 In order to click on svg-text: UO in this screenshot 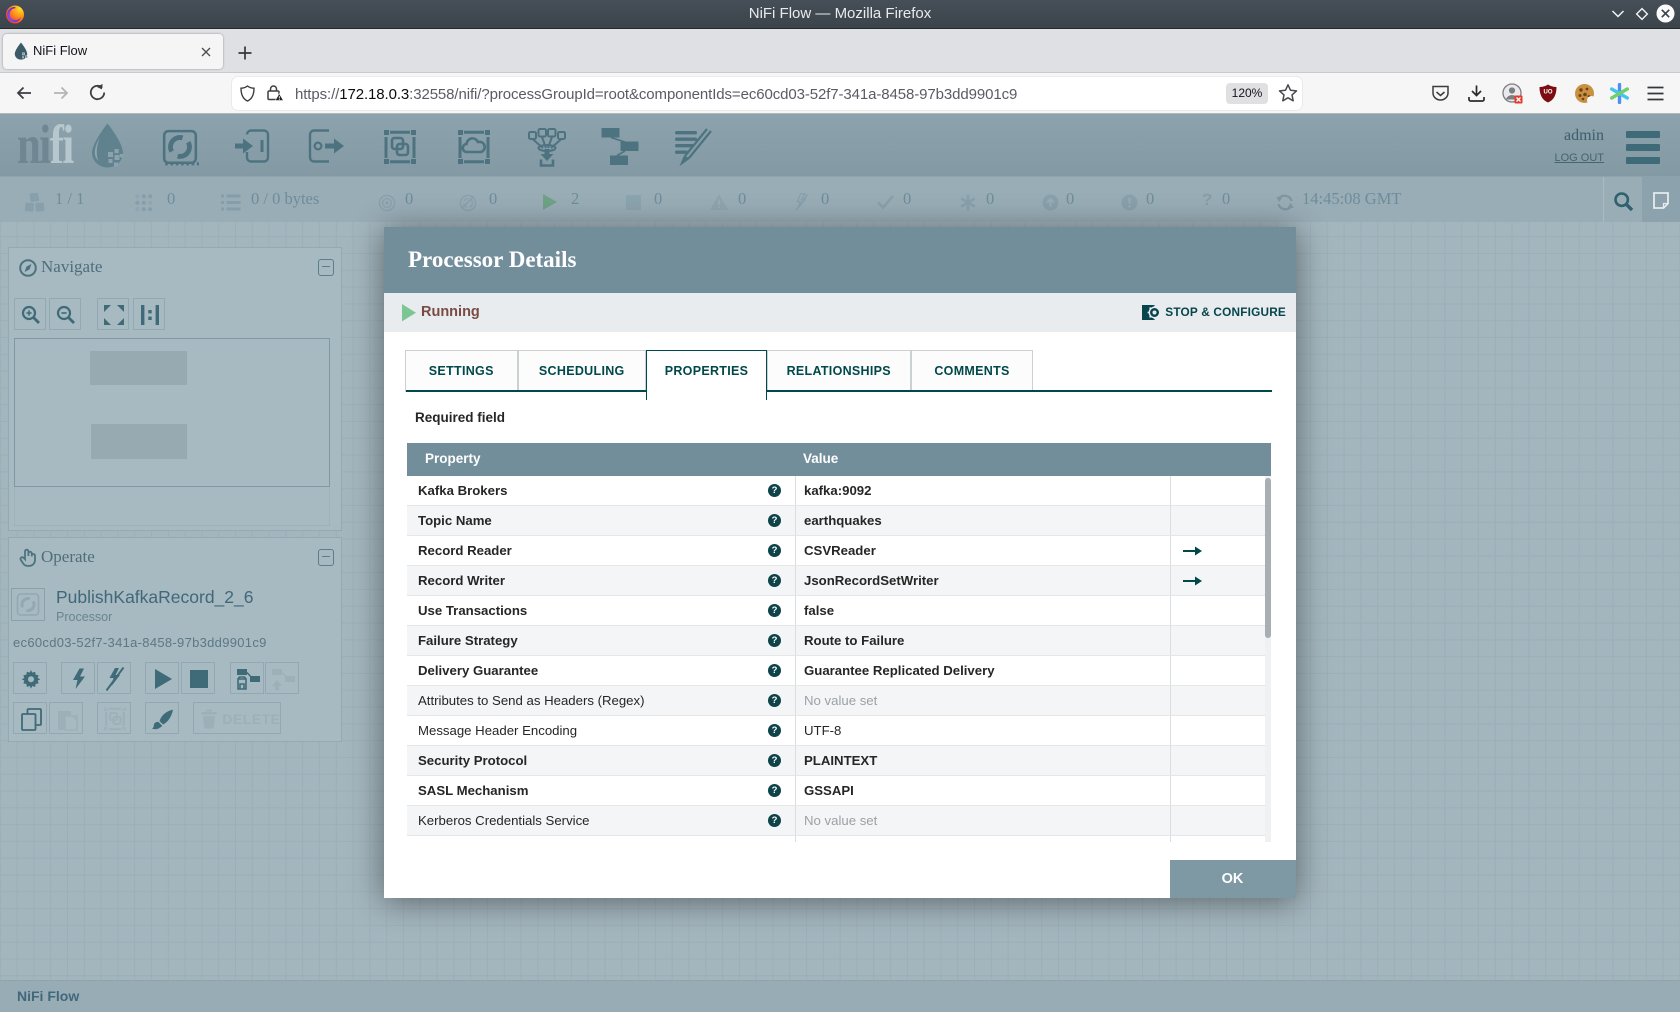, I will do `click(1548, 93)`.